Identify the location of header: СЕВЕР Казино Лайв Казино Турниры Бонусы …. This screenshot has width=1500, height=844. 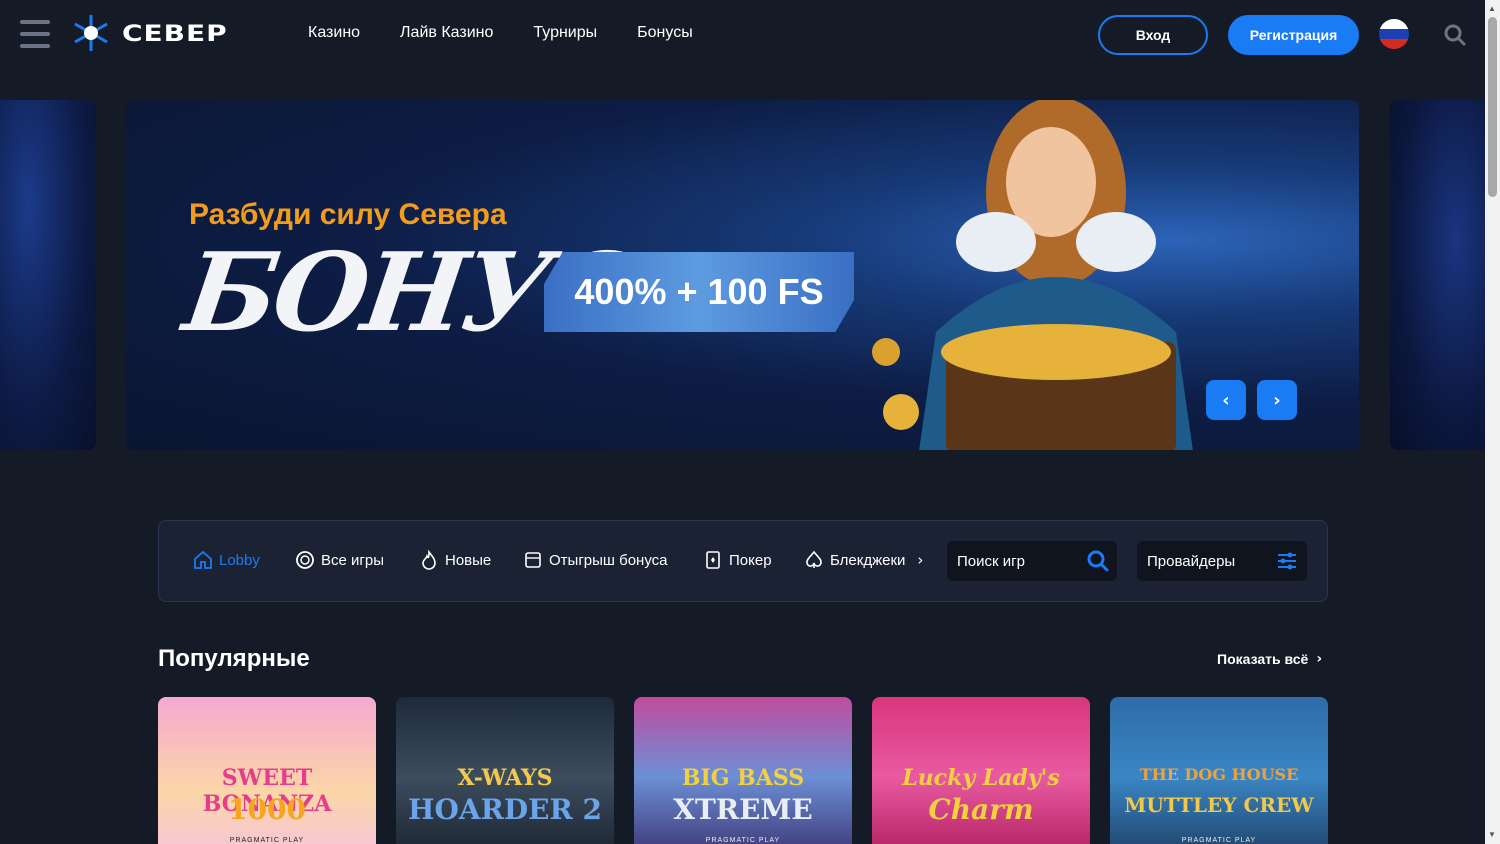
(742, 35).